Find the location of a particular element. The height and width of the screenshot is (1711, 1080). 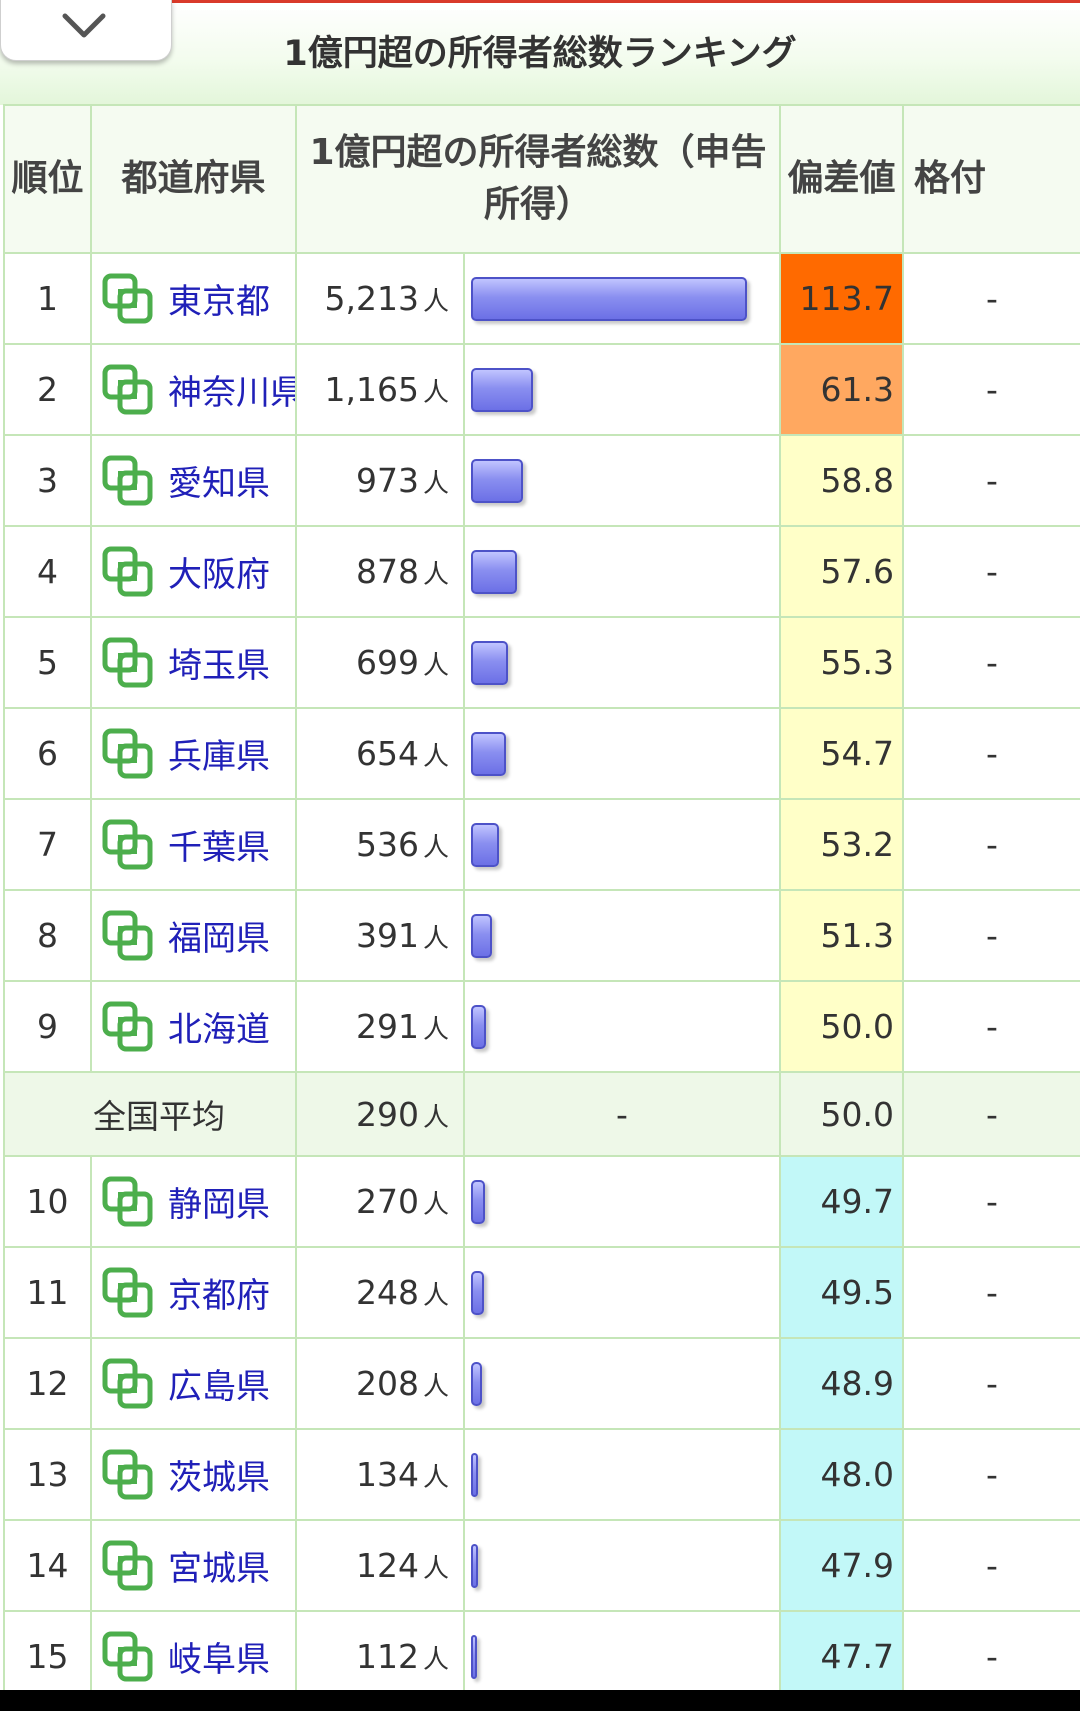

prefecture-cell: 千葉県 is located at coordinates (193, 844).